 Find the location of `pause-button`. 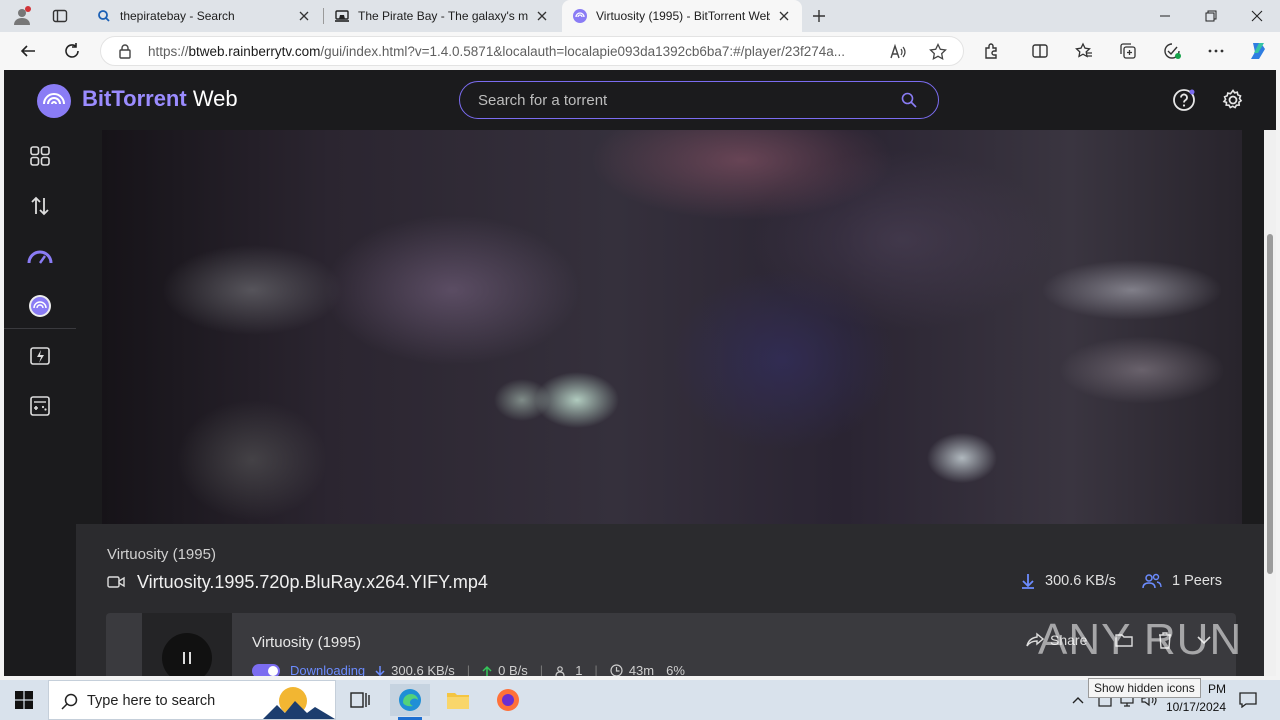

pause-button is located at coordinates (187, 654).